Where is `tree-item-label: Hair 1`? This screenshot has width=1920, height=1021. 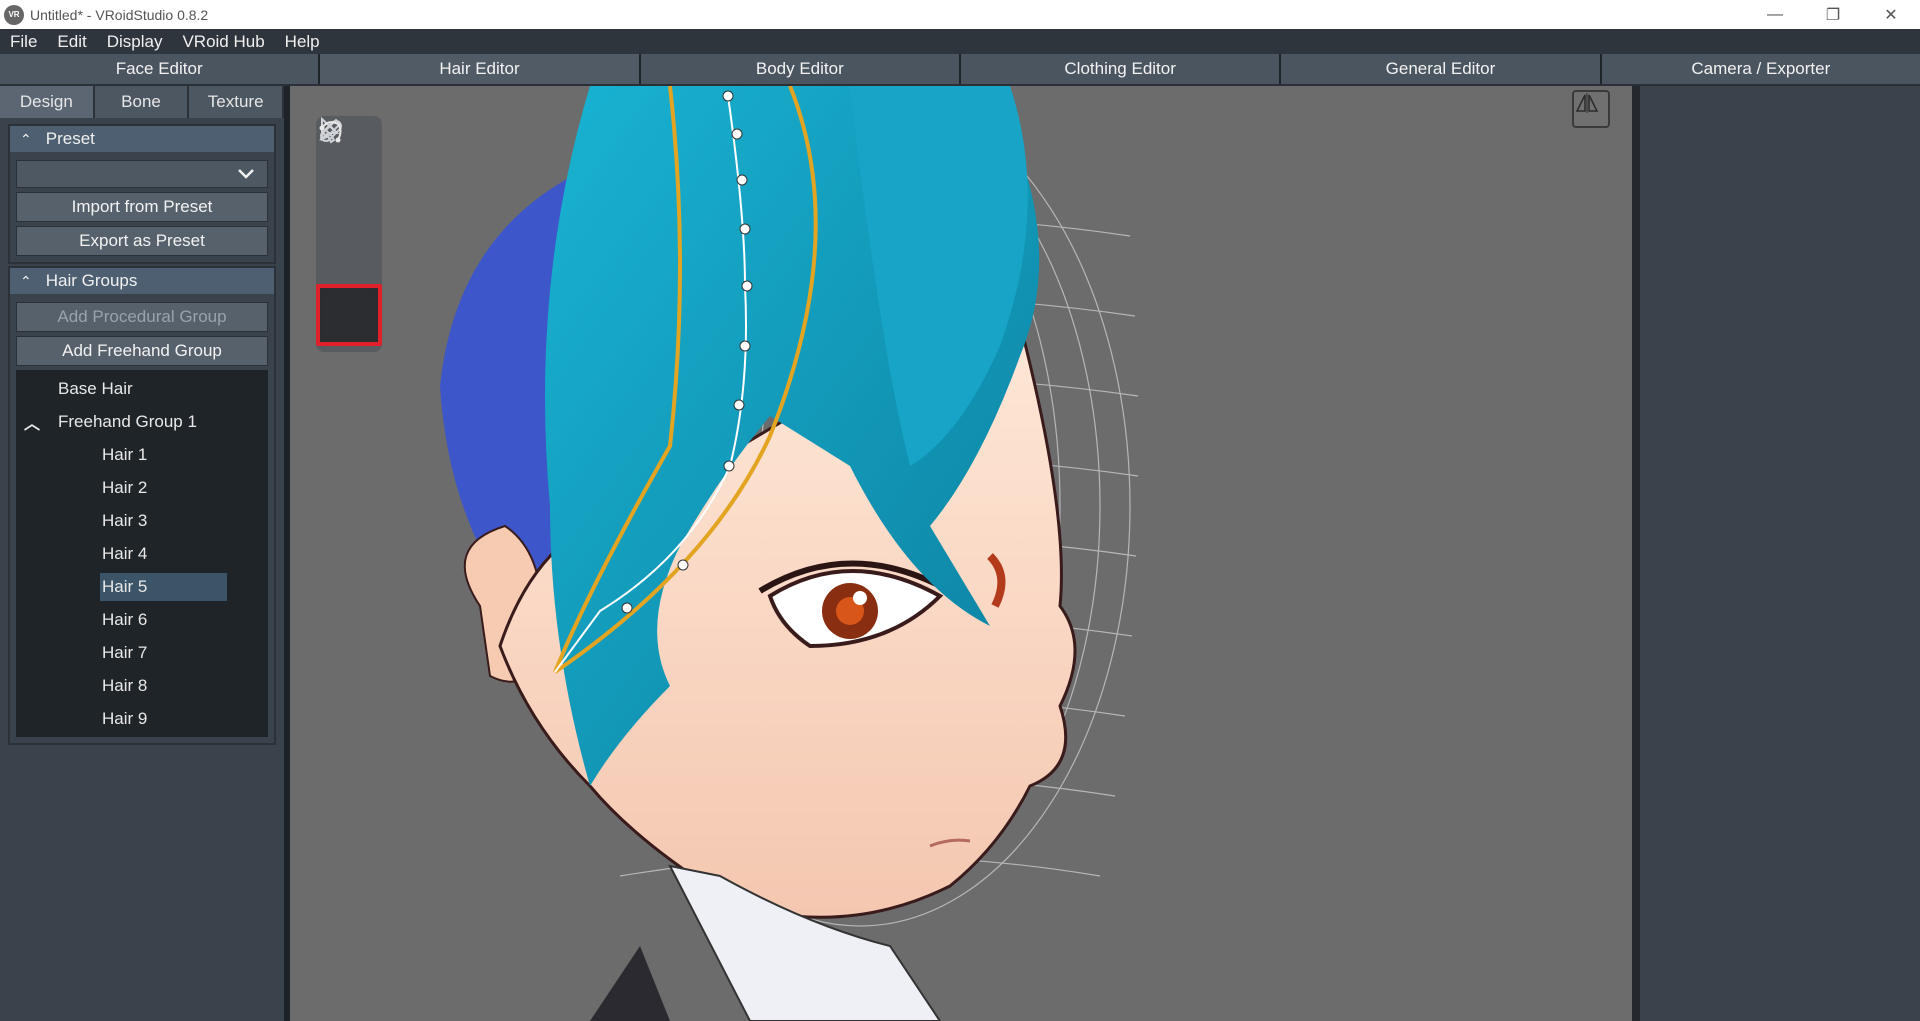 tree-item-label: Hair 1 is located at coordinates (125, 454).